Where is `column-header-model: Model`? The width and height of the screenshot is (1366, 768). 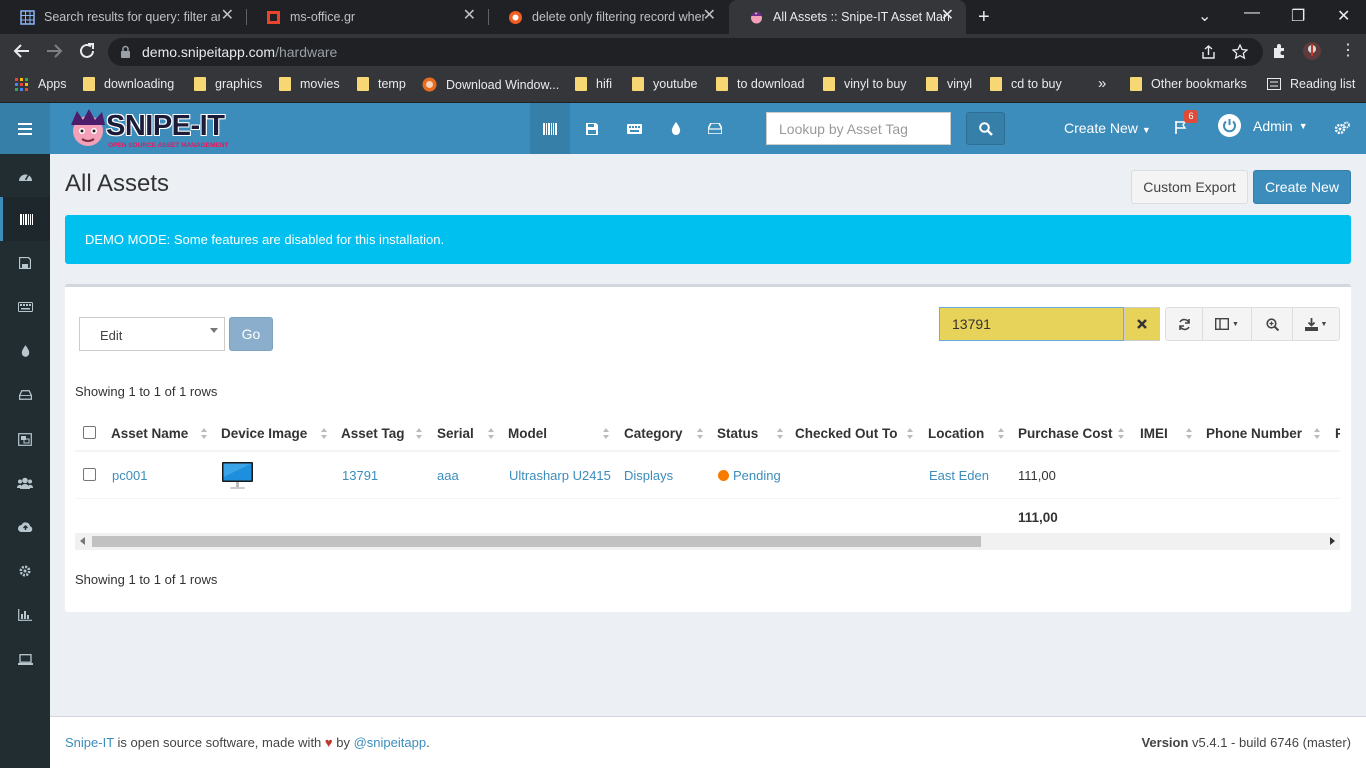
column-header-model: Model is located at coordinates (527, 433).